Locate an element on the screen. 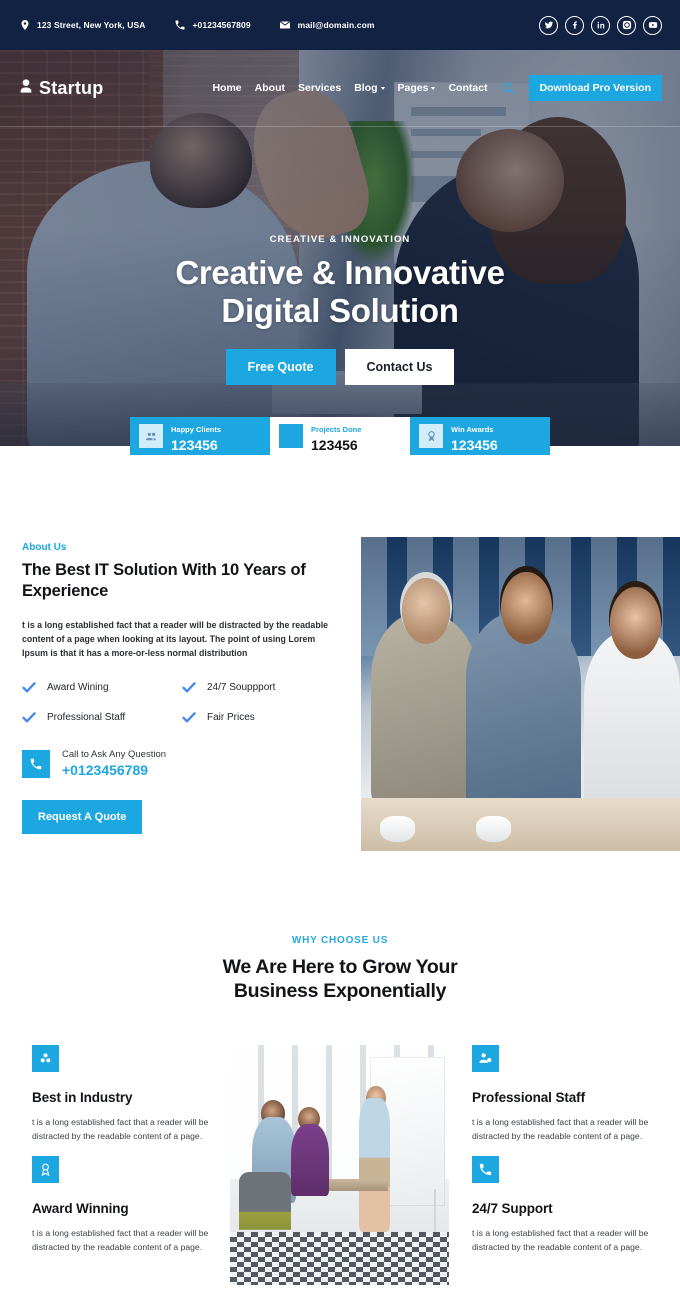 This screenshot has width=680, height=1302. linkedin-icon is located at coordinates (600, 25).